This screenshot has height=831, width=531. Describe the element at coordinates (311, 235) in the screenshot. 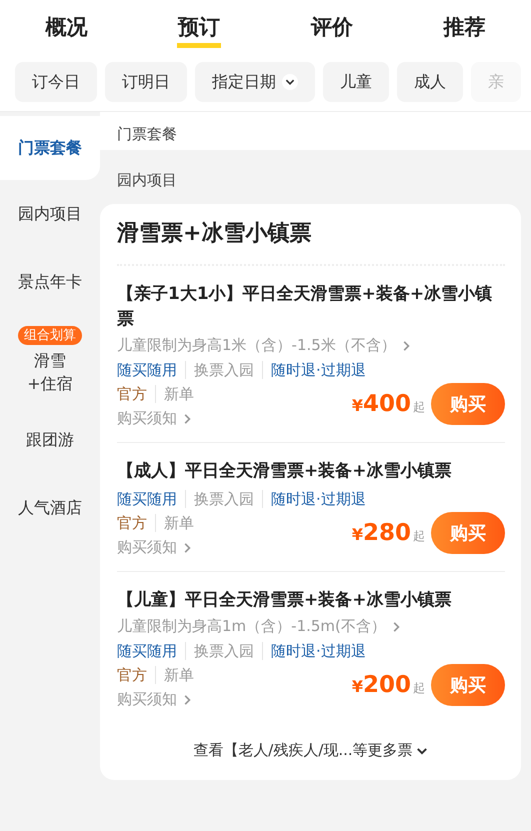

I see `card-title: 滑雪票+冰雪小镇票` at that location.